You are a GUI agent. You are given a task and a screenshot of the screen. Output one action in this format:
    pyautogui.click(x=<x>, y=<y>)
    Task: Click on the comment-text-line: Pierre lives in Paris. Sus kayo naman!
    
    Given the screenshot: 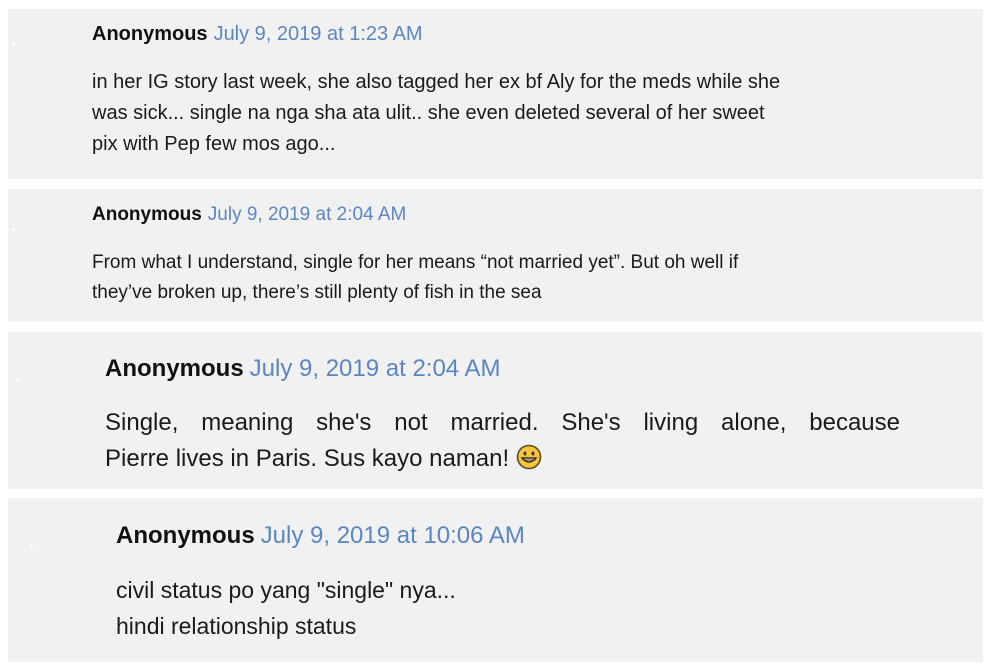 What is the action you would take?
    pyautogui.click(x=502, y=461)
    